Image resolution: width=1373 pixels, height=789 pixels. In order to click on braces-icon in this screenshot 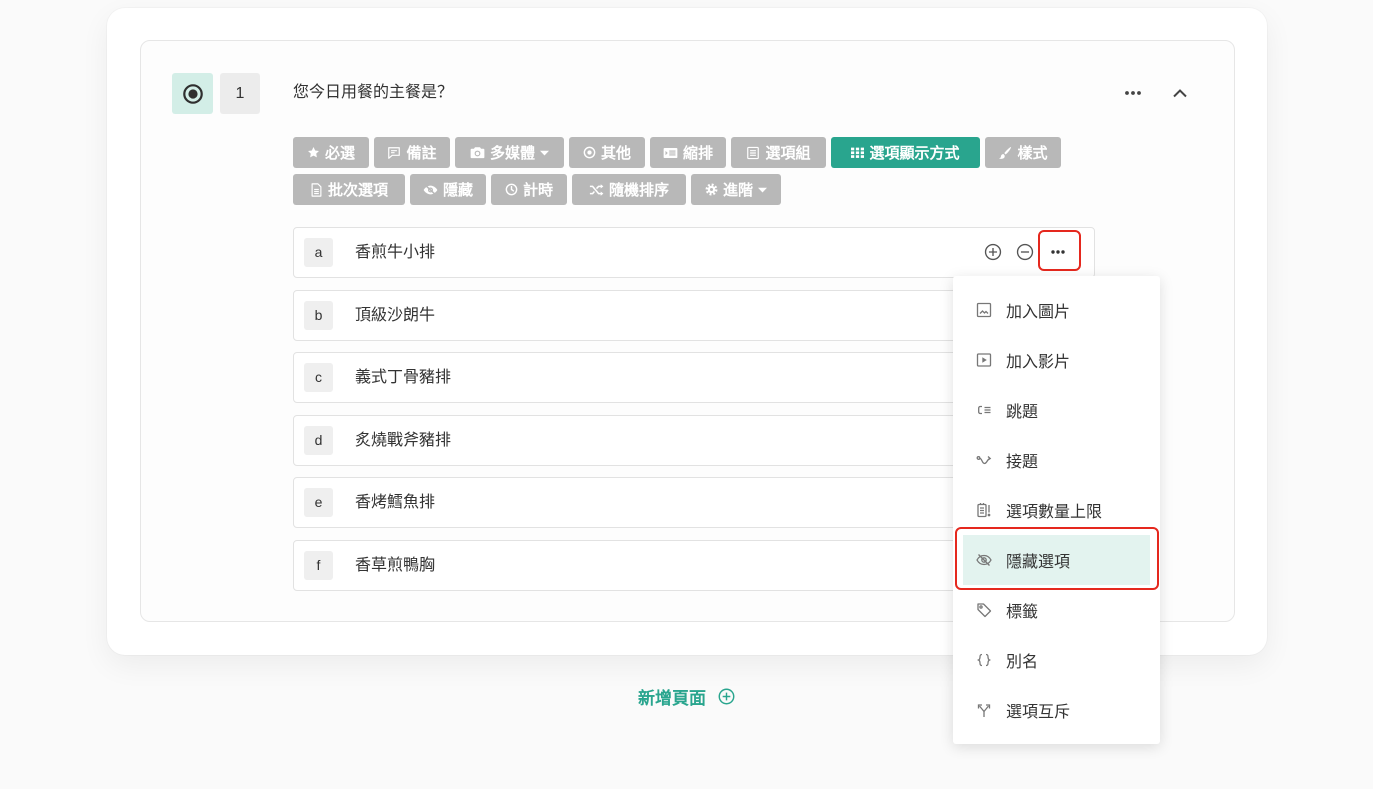, I will do `click(984, 660)`.